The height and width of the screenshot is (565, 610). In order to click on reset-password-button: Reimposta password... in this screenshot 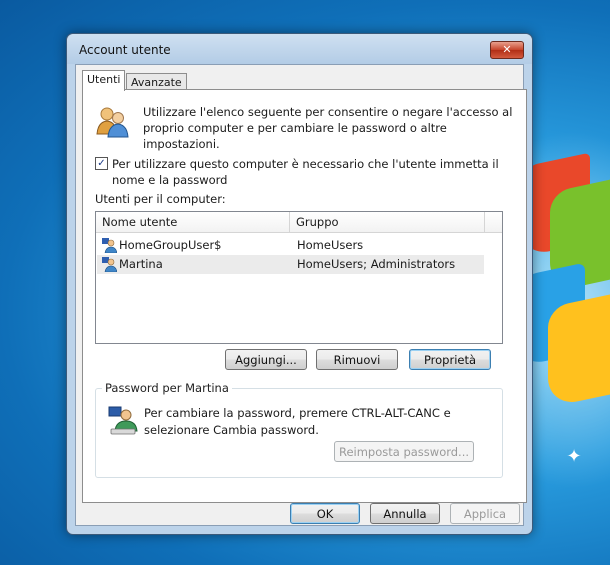, I will do `click(404, 451)`.